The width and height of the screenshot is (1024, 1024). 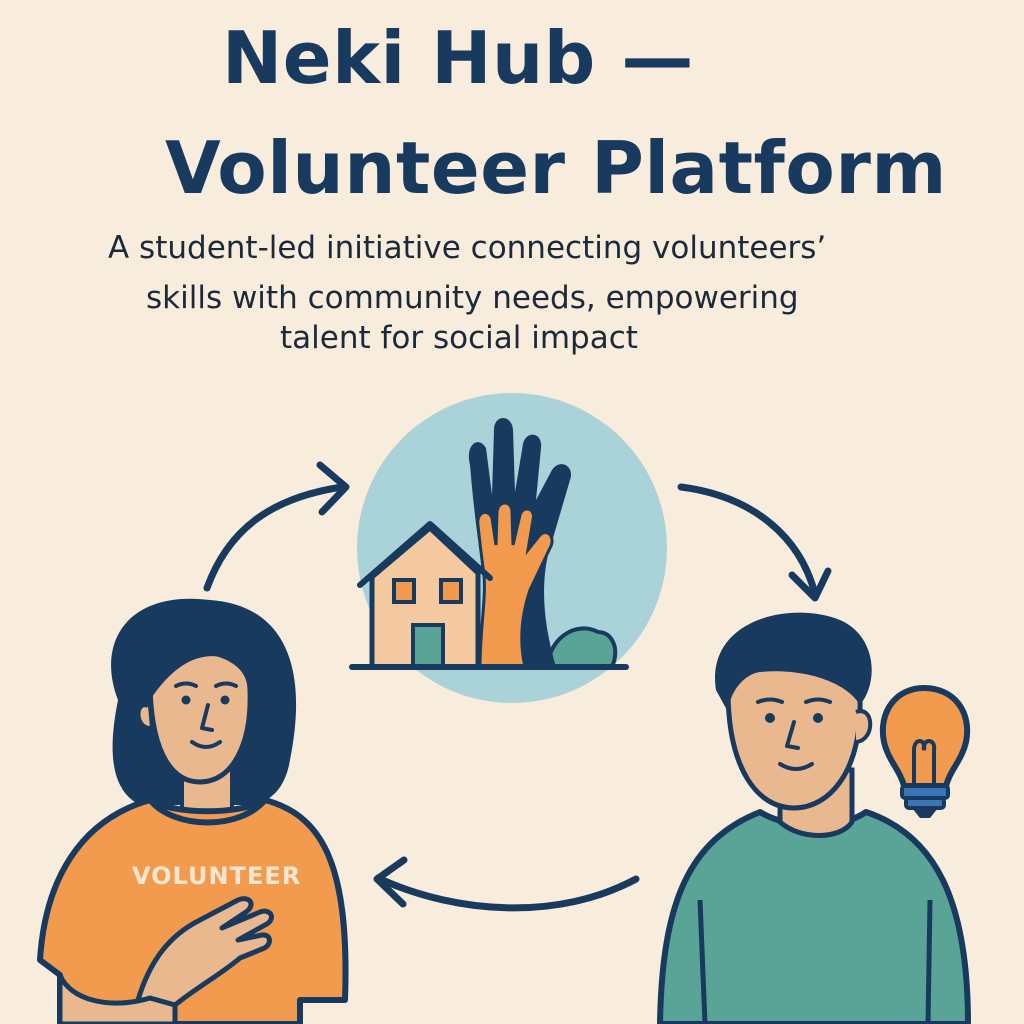 I want to click on community-circle, so click(x=508, y=548).